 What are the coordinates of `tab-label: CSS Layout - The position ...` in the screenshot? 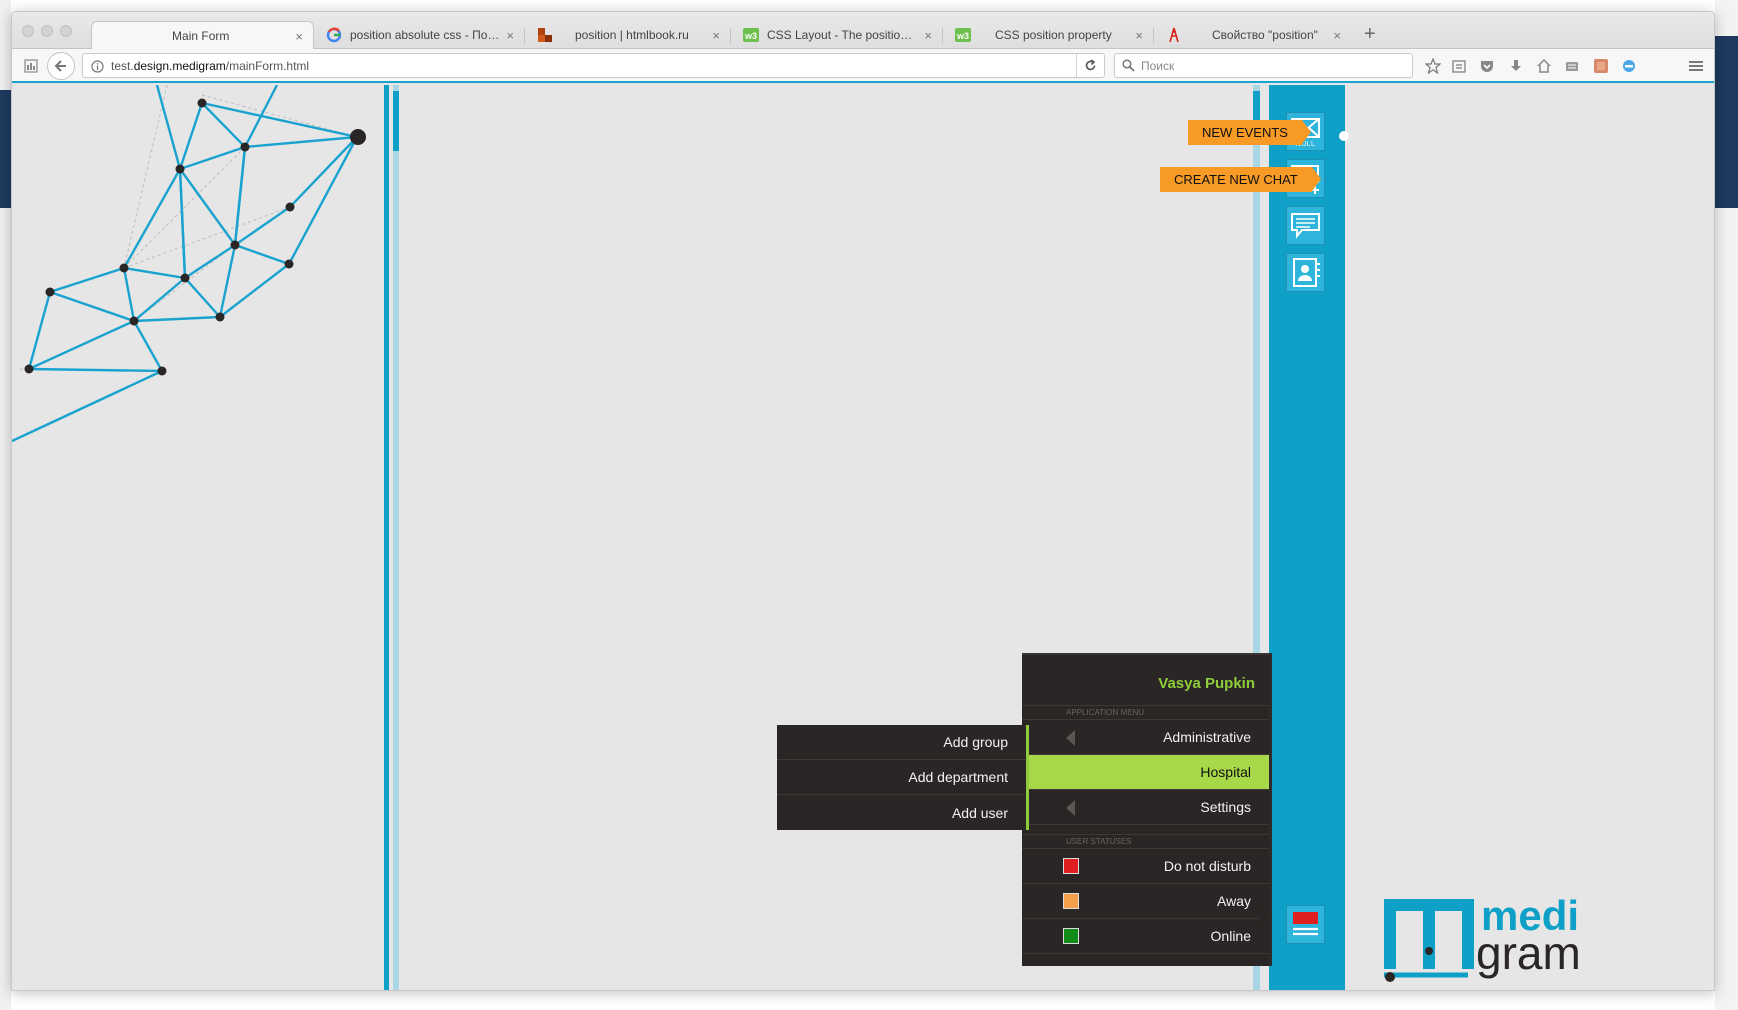 It's located at (843, 35).